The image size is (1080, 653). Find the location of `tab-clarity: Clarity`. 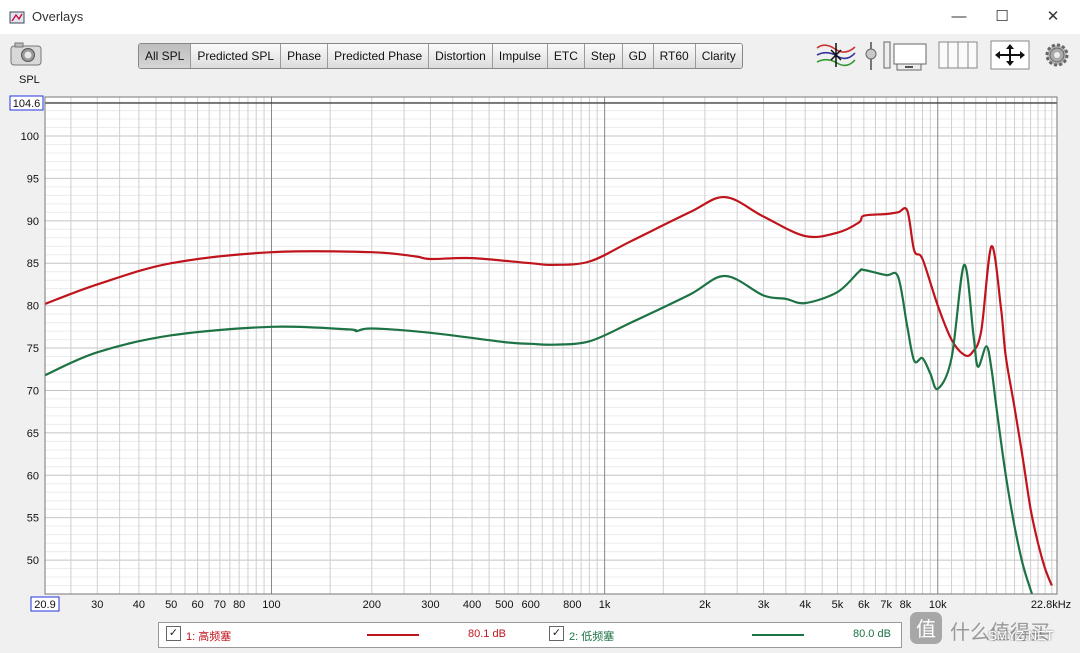

tab-clarity: Clarity is located at coordinates (718, 56).